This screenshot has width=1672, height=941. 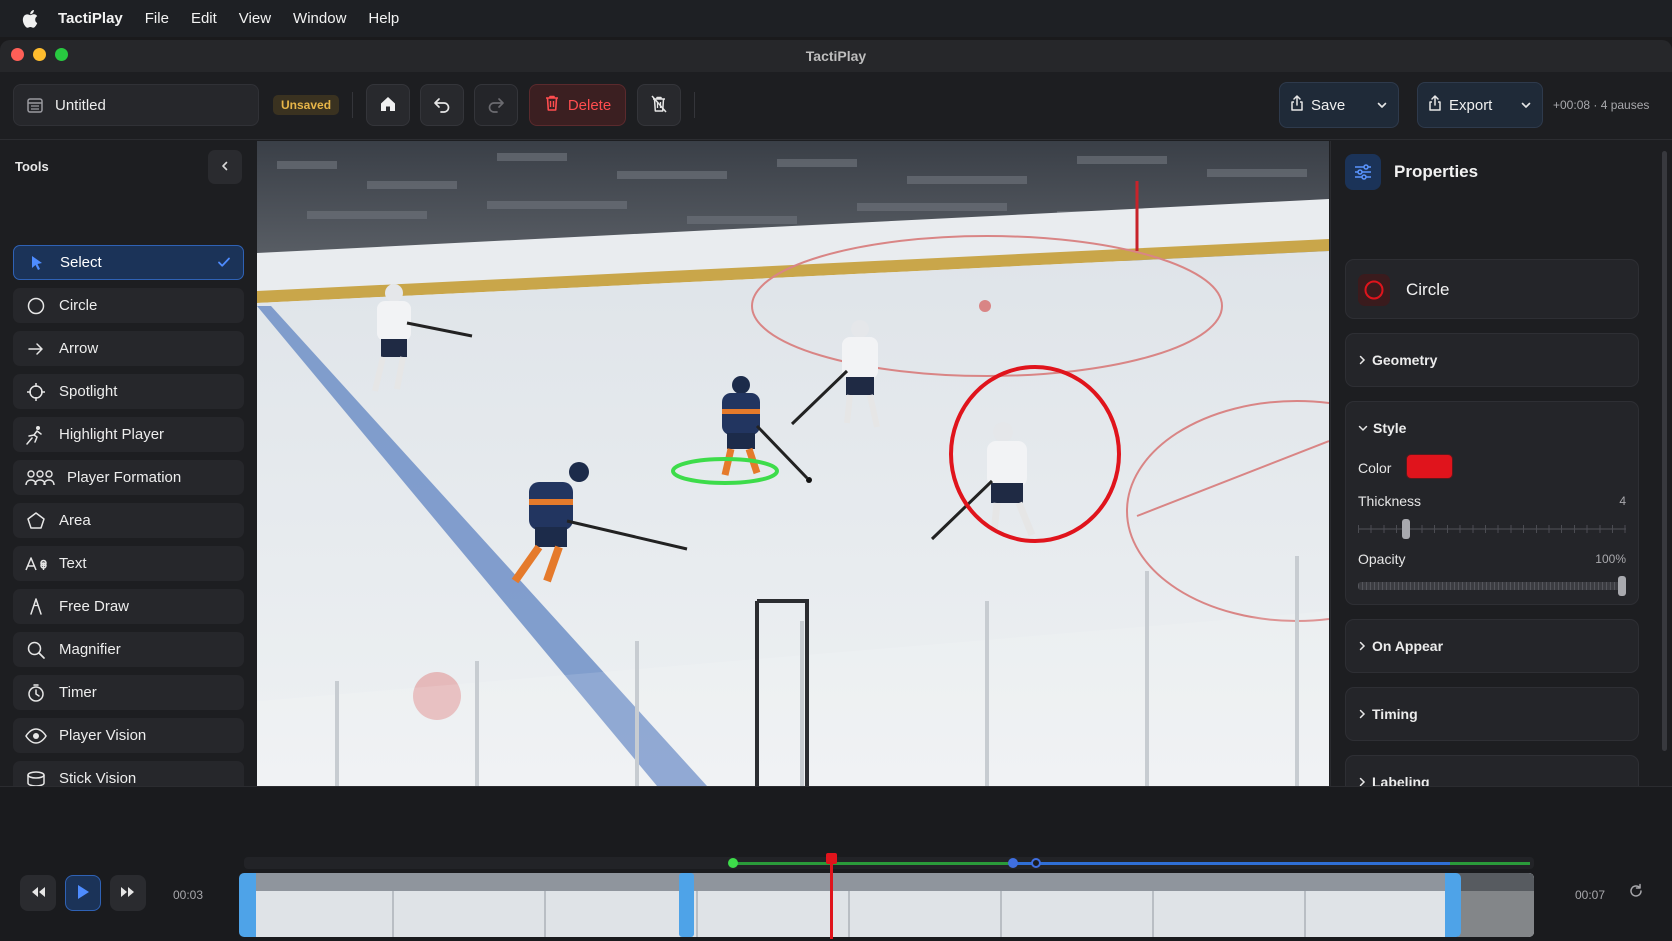 What do you see at coordinates (128, 391) in the screenshot?
I see `tool-spotlight: Spotlight` at bounding box center [128, 391].